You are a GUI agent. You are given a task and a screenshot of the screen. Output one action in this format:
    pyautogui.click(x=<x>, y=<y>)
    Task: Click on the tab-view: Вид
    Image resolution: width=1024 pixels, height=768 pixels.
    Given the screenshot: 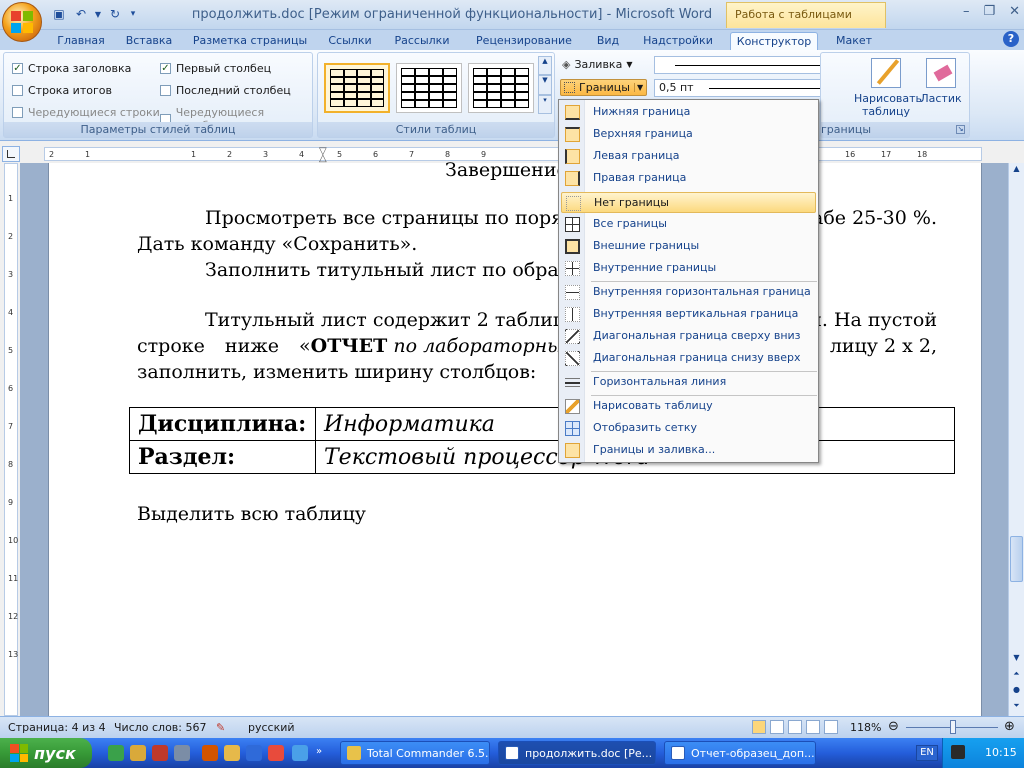 What is the action you would take?
    pyautogui.click(x=608, y=41)
    